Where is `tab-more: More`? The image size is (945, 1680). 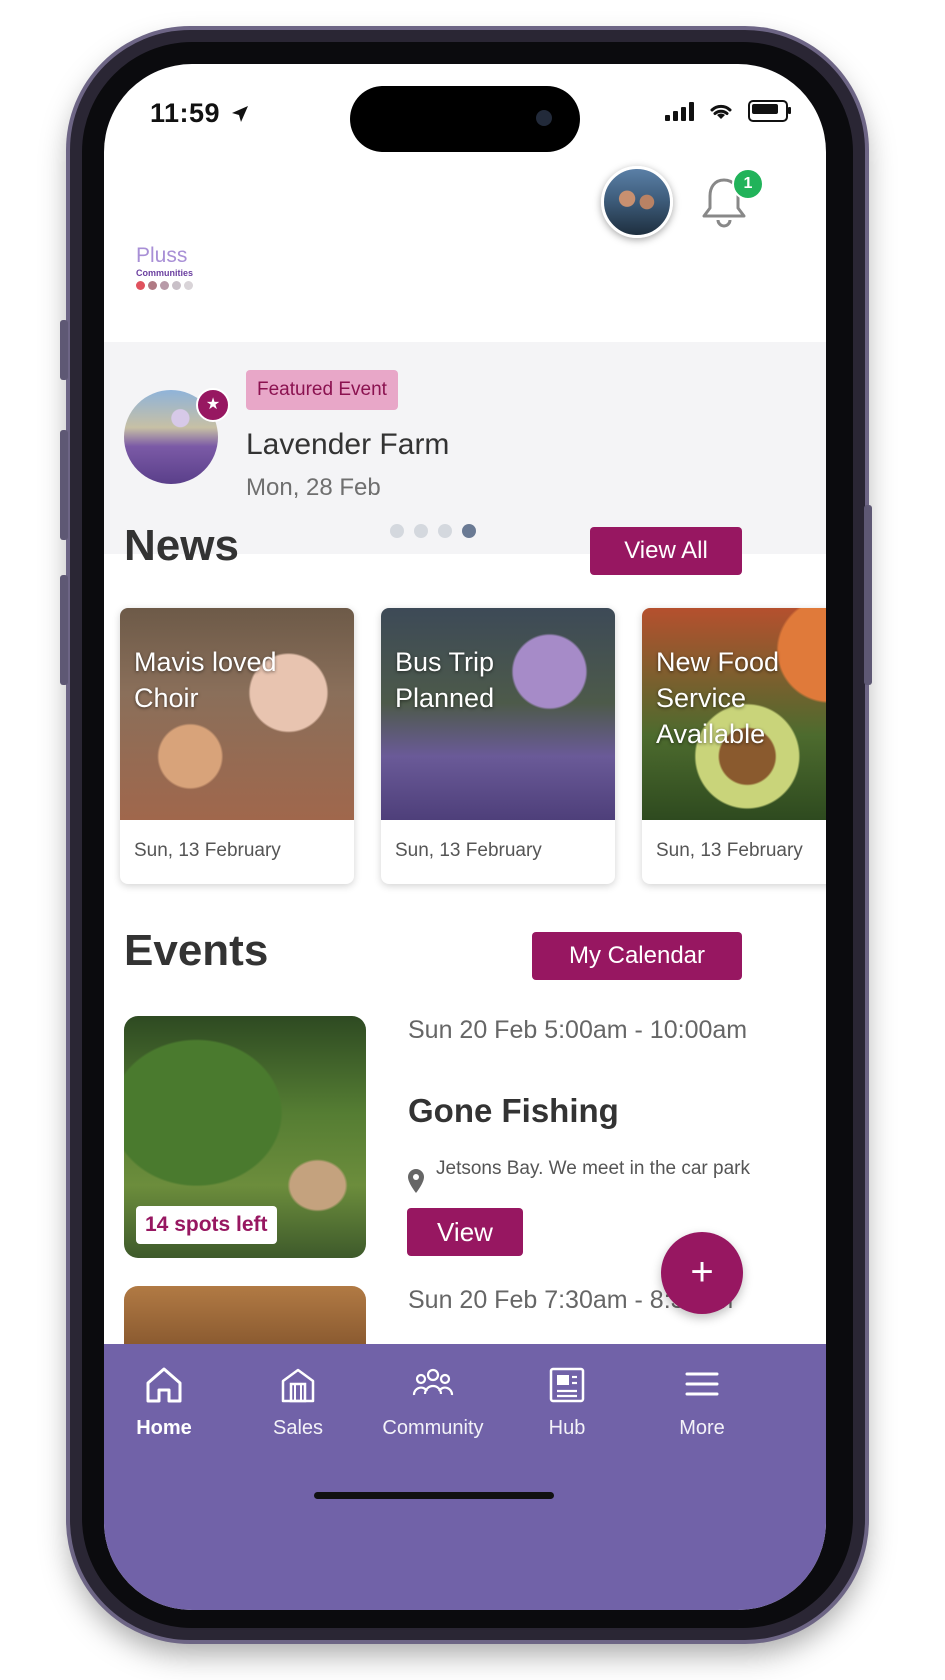 tab-more: More is located at coordinates (702, 1402).